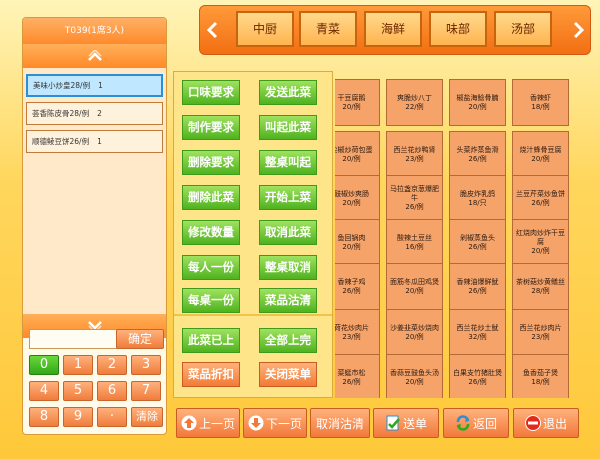 This screenshot has height=459, width=600. Describe the element at coordinates (540, 286) in the screenshot. I see `dish-tile: 茶树菇炒黄鳝丝 28/例` at that location.